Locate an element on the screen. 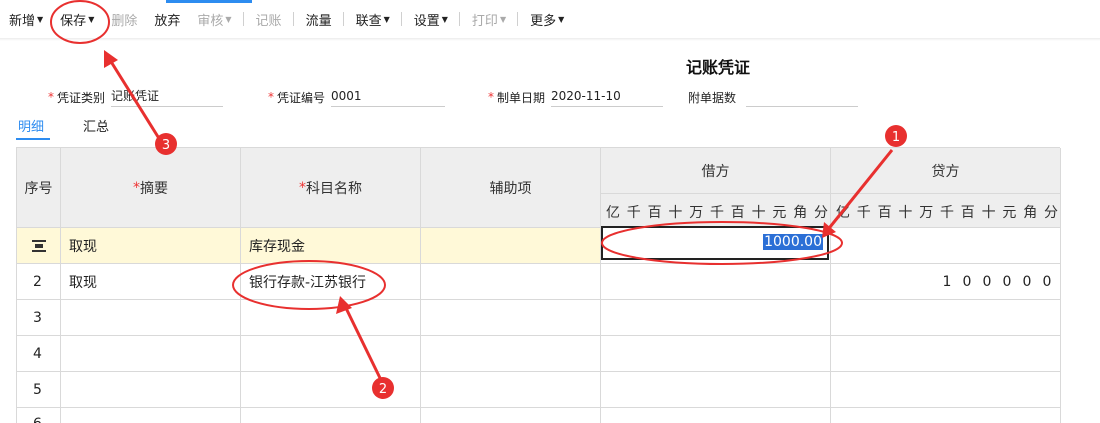  header-debit: 借方 is located at coordinates (716, 171).